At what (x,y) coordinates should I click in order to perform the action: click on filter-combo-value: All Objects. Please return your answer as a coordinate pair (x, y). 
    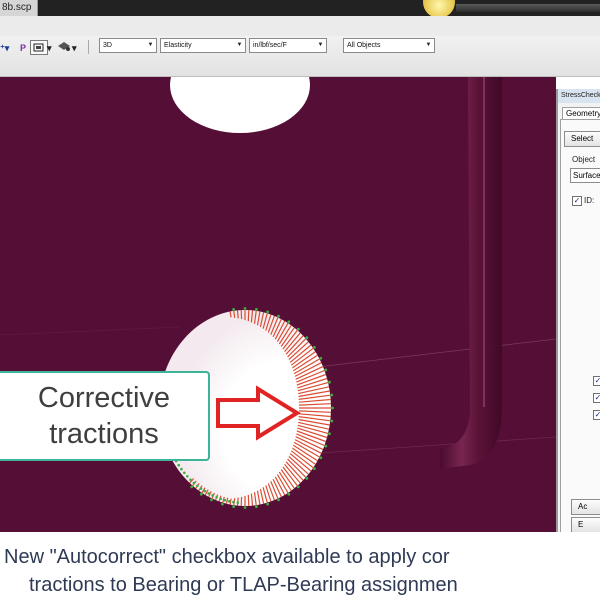
    Looking at the image, I should click on (364, 45).